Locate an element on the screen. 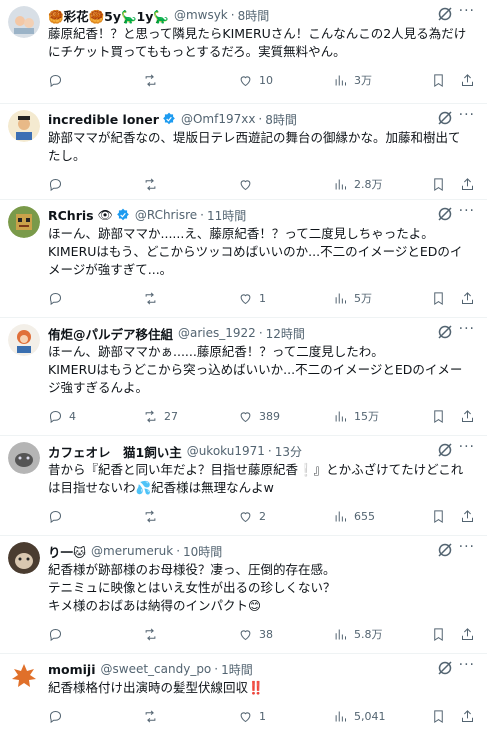  retweet-icon is located at coordinates (150, 416).